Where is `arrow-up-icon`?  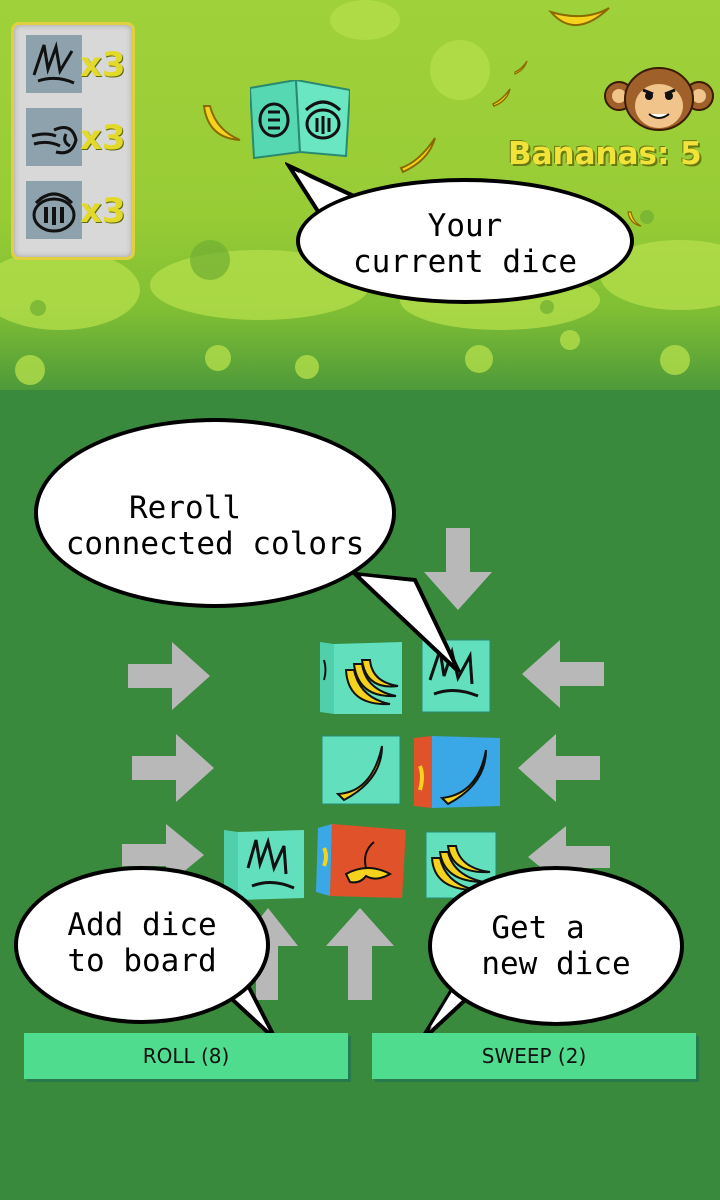 arrow-up-icon is located at coordinates (360, 952).